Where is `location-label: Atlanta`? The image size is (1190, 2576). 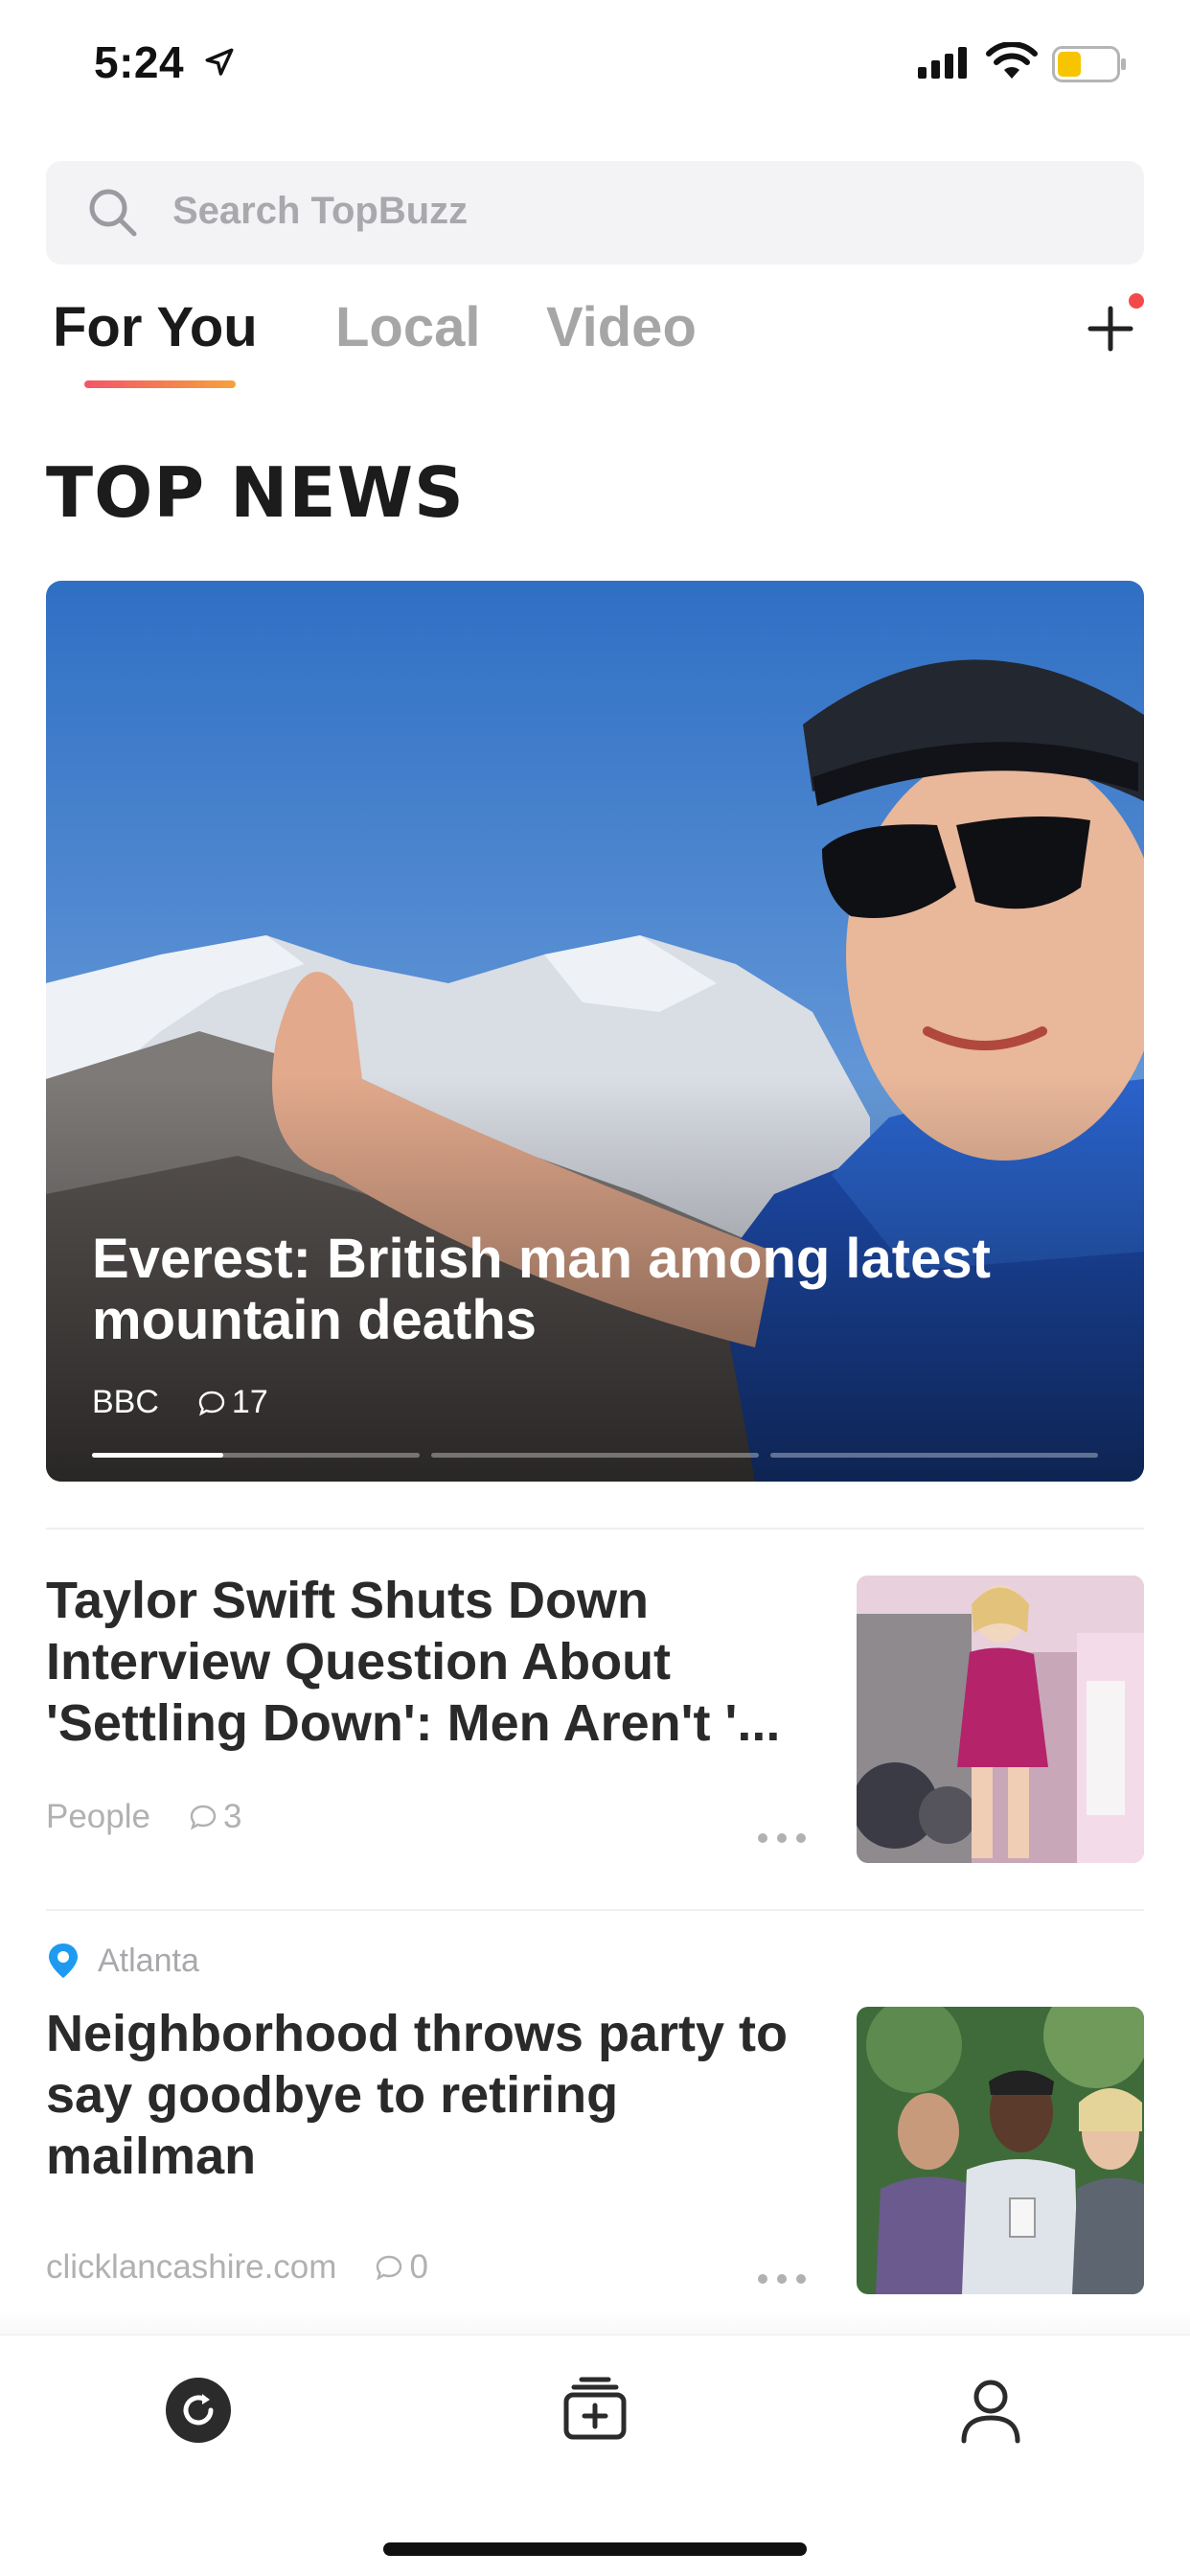
location-label: Atlanta is located at coordinates (148, 1960).